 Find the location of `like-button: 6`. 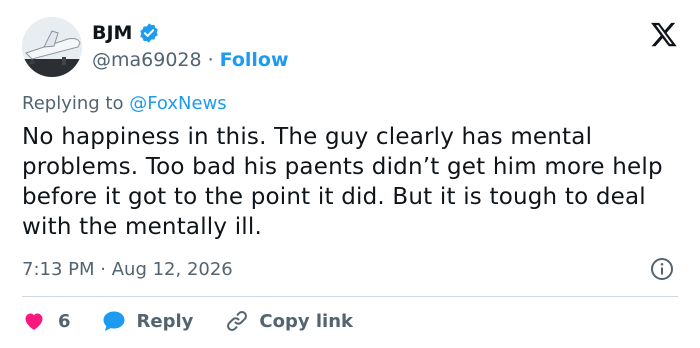

like-button: 6 is located at coordinates (61, 321).